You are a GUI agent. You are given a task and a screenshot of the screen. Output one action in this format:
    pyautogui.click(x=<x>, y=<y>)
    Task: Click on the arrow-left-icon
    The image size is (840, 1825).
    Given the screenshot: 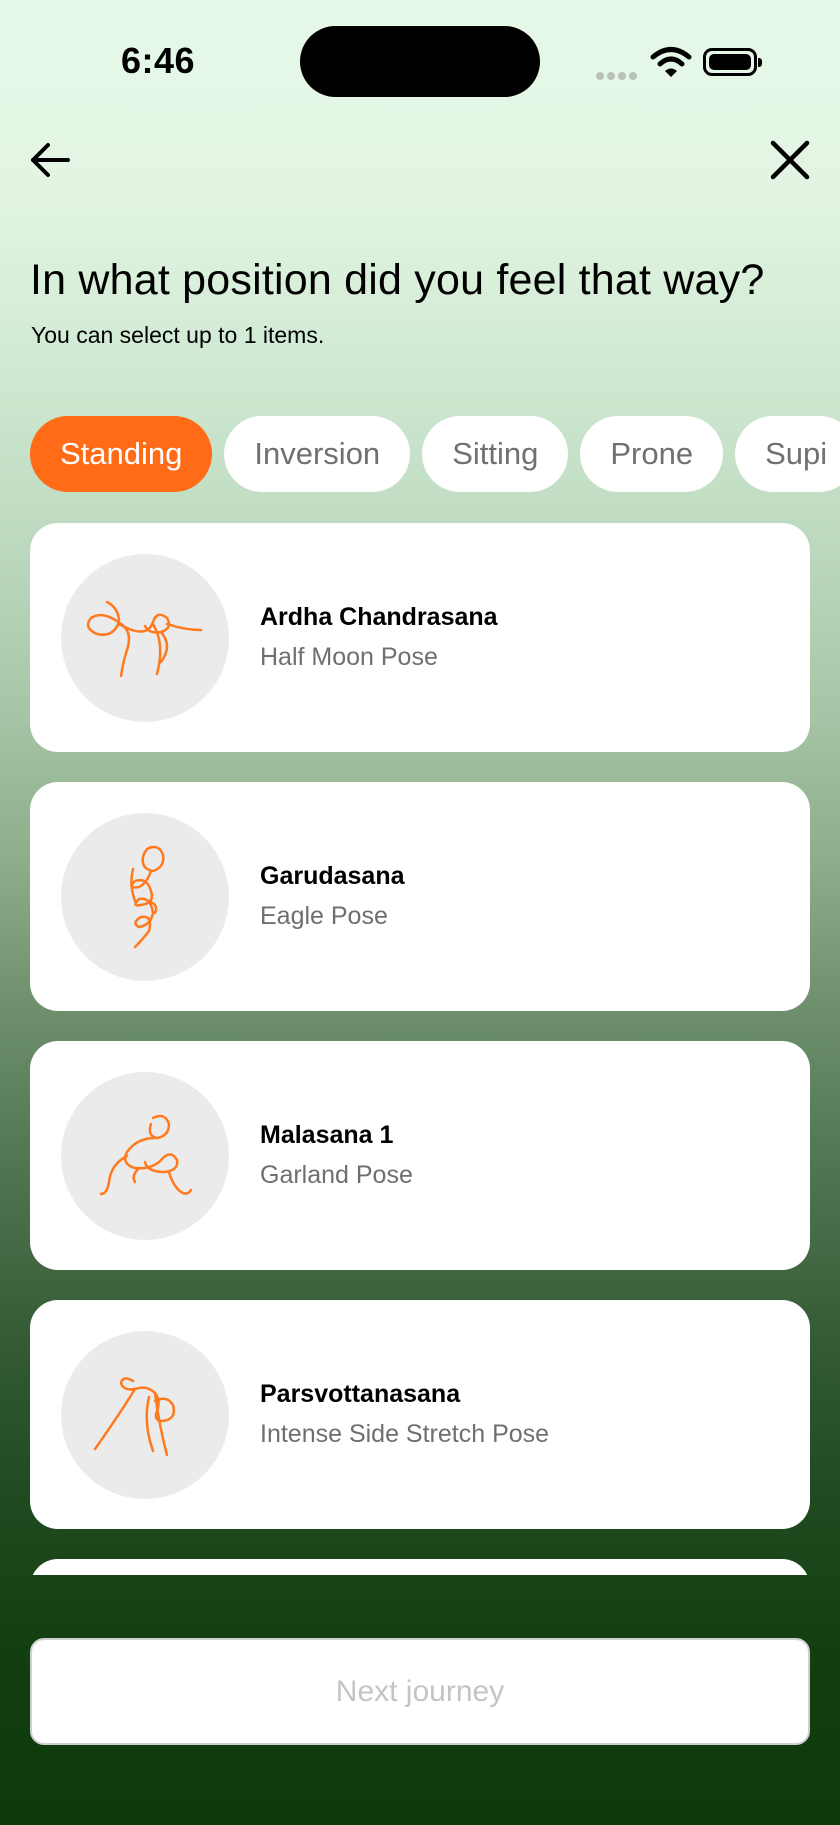 What is the action you would take?
    pyautogui.click(x=50, y=160)
    